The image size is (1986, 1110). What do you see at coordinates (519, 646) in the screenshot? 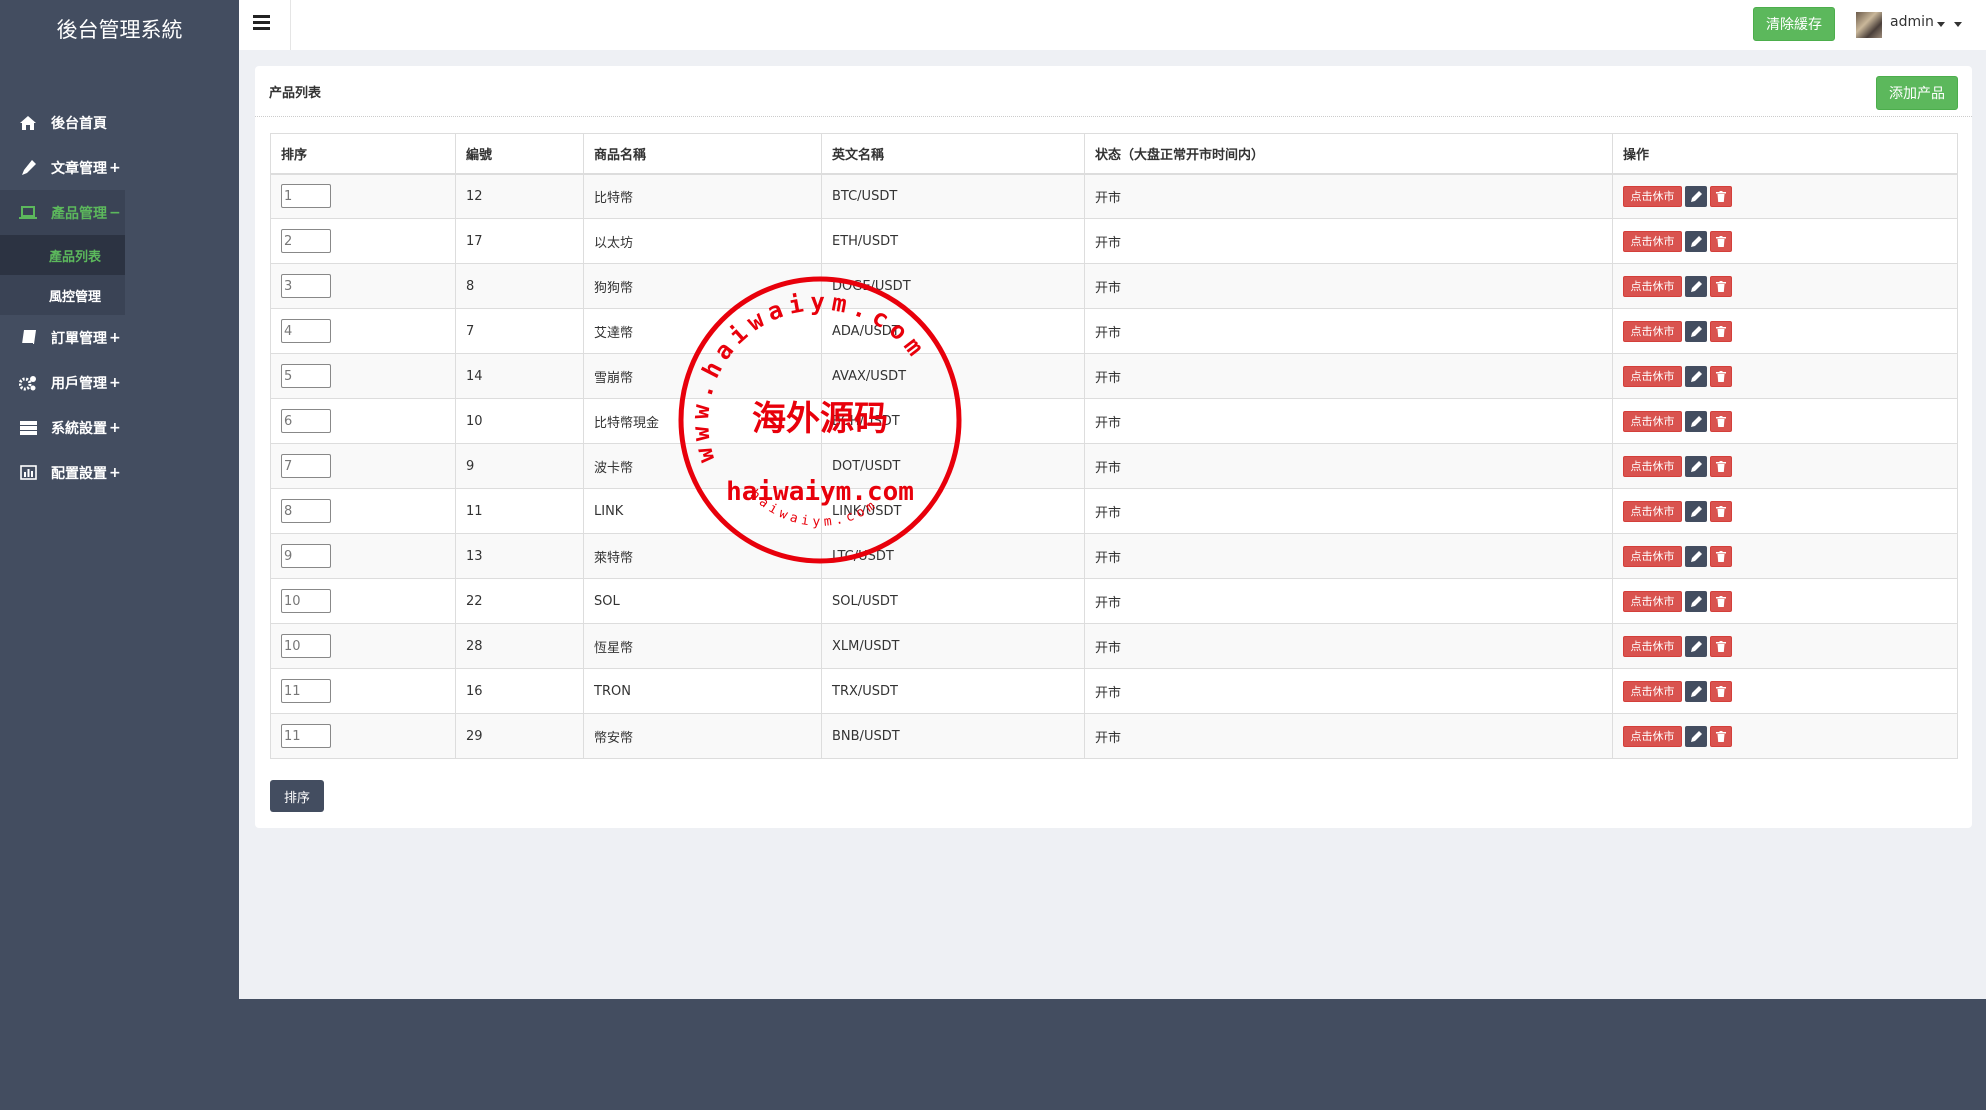
I see `id-cell: 28` at bounding box center [519, 646].